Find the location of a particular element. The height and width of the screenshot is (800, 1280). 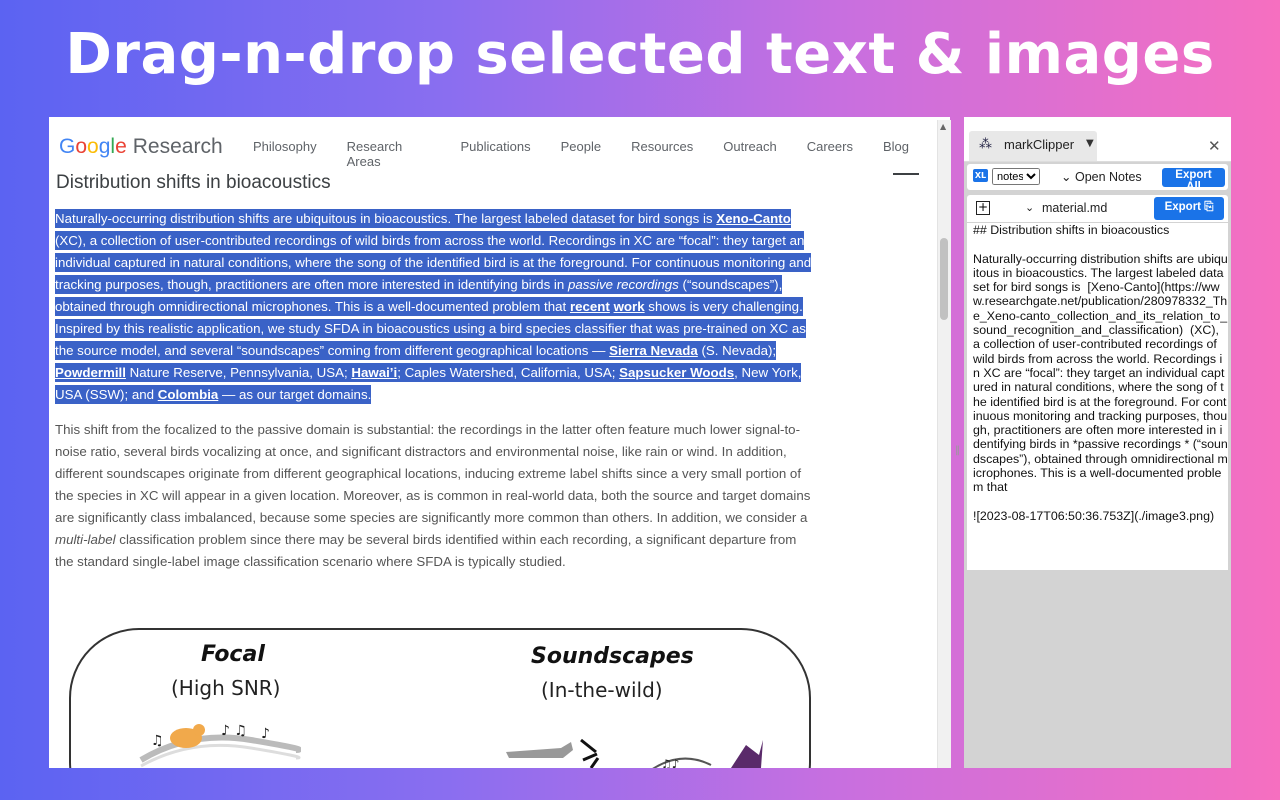

nav-publications: Publications is located at coordinates (496, 154).